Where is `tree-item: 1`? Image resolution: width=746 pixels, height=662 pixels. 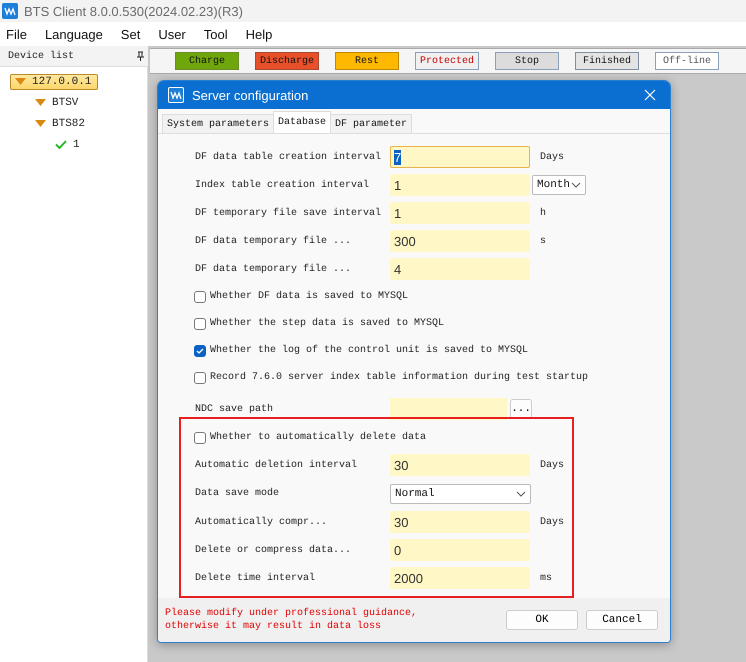
tree-item: 1 is located at coordinates (68, 144).